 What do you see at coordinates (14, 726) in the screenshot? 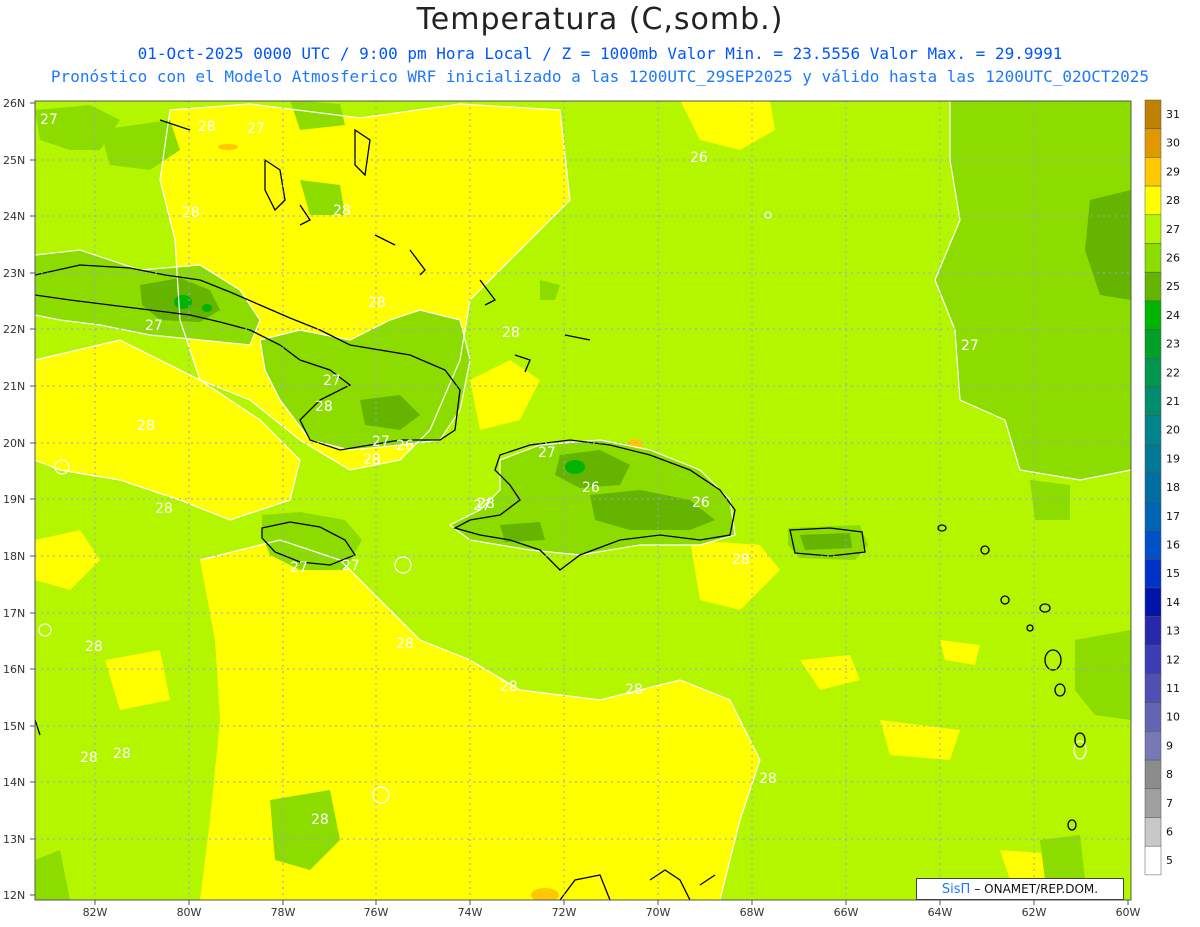
I see `lat-tick-label: 15N` at bounding box center [14, 726].